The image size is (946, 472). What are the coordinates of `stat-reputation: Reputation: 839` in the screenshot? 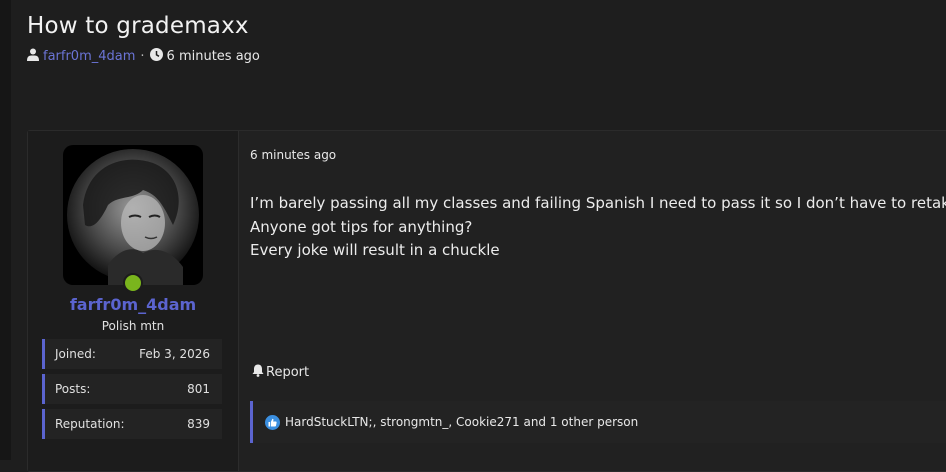 It's located at (132, 424).